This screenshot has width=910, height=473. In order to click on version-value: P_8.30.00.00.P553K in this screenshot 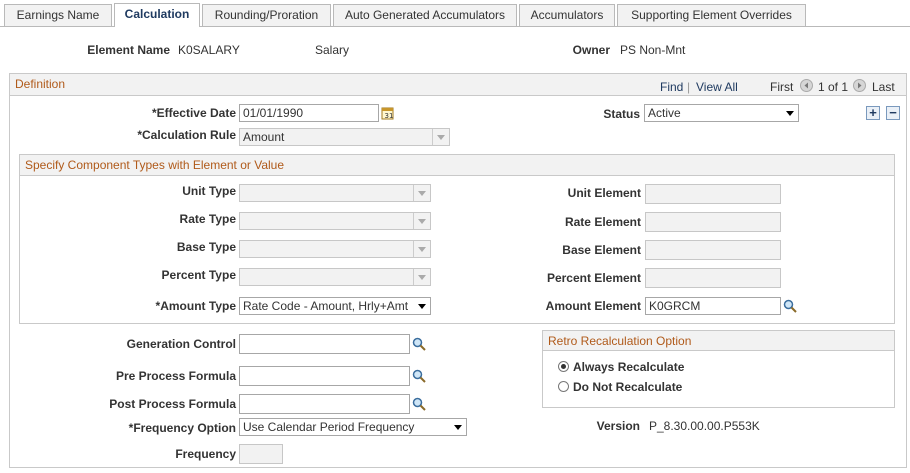, I will do `click(704, 426)`.